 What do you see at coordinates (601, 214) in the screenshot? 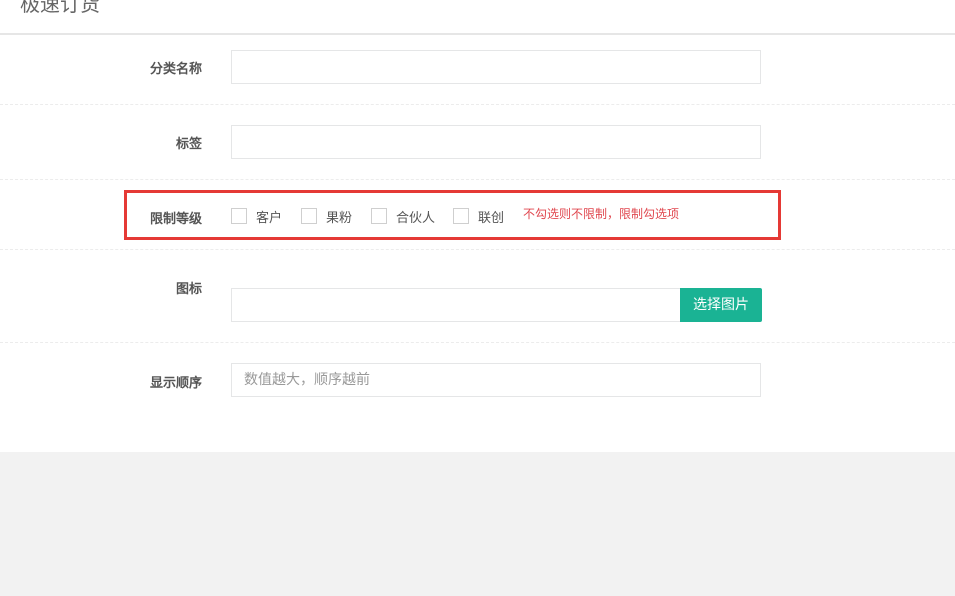
I see `restrict-level-hint: 不勾选则不限制，限制勾选项` at bounding box center [601, 214].